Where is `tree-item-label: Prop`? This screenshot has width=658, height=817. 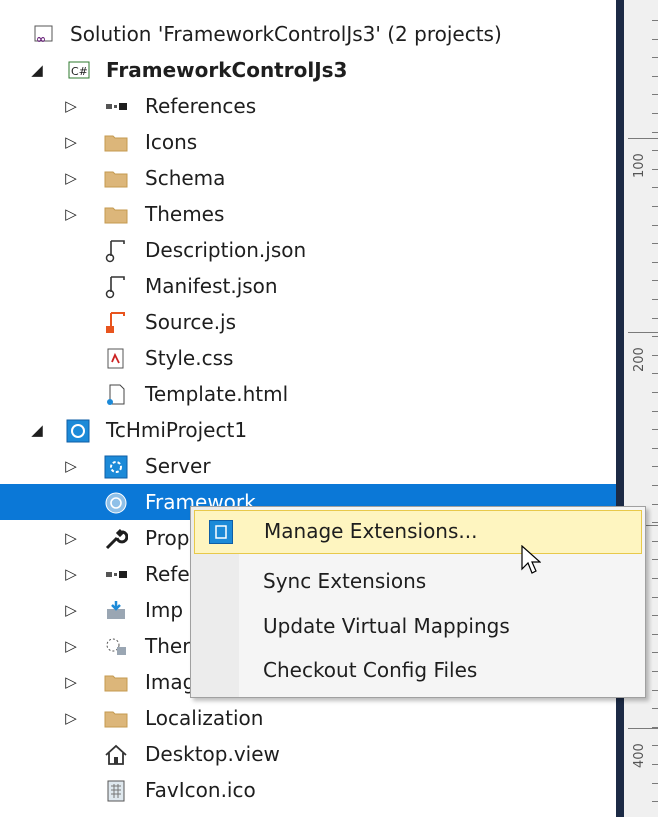
tree-item-label: Prop is located at coordinates (167, 538).